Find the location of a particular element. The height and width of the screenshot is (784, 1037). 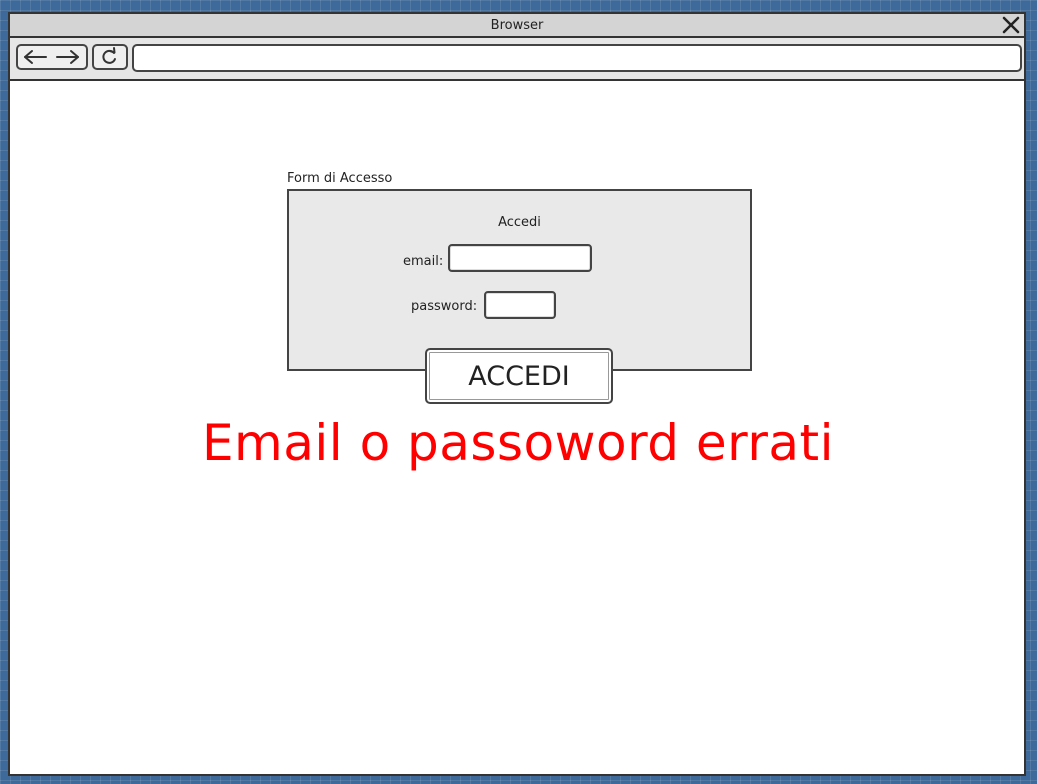

back-button is located at coordinates (35, 57).